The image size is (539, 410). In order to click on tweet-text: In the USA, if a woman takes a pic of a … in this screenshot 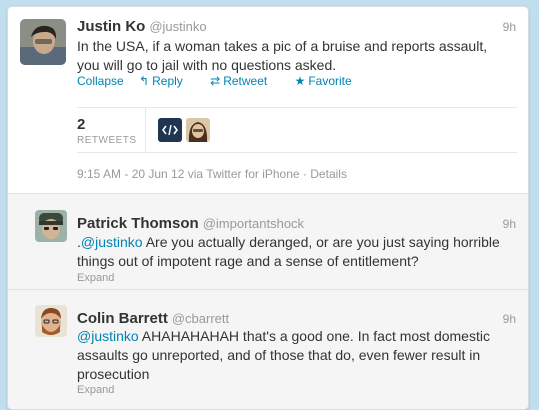, I will do `click(297, 56)`.